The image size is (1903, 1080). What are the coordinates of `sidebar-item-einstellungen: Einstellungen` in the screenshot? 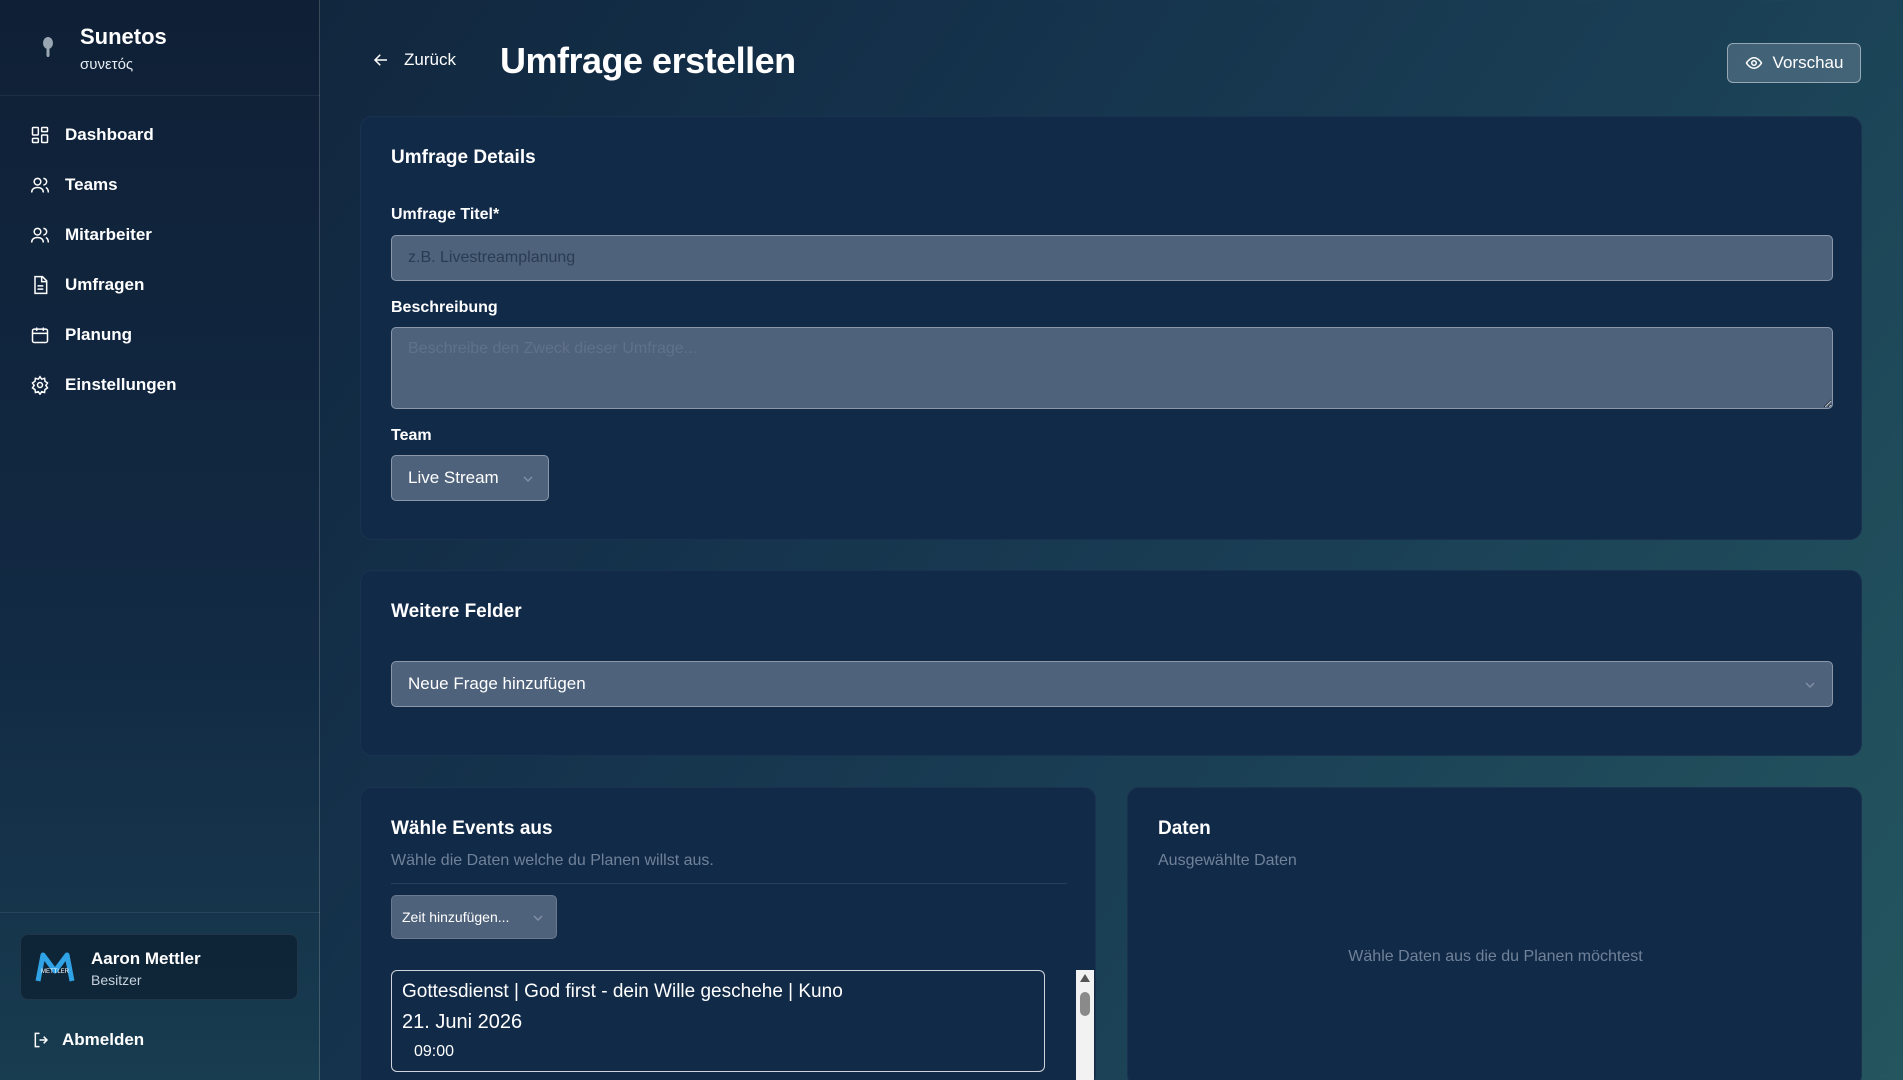 It's located at (160, 385).